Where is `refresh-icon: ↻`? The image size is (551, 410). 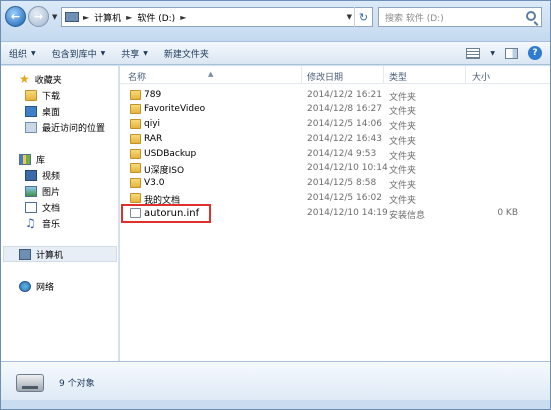 refresh-icon: ↻ is located at coordinates (363, 17).